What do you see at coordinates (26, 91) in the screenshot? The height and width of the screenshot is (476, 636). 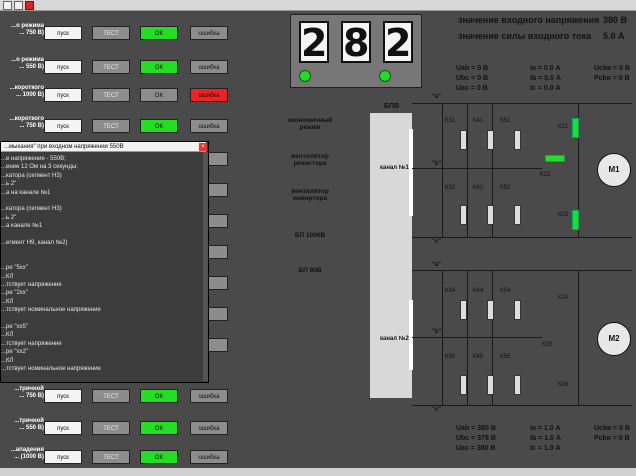 I see `row-label: ...короткого ... 1000 В)` at bounding box center [26, 91].